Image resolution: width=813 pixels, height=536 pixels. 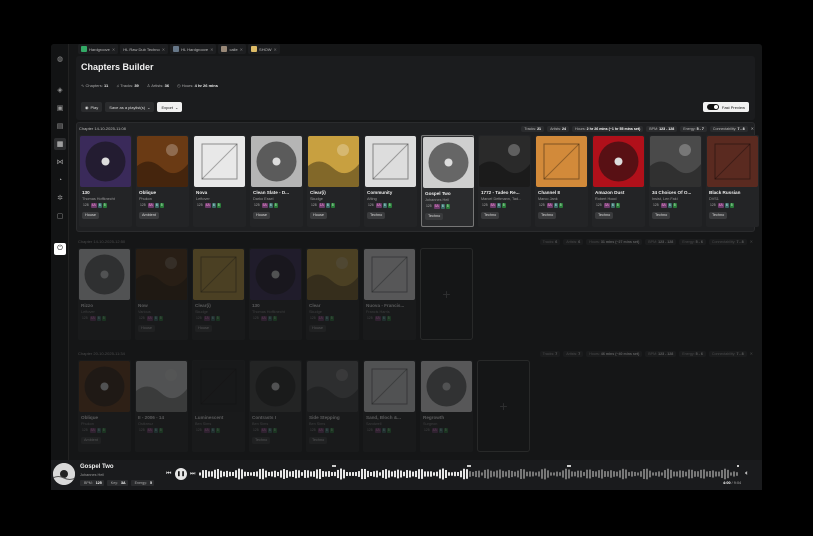 What do you see at coordinates (320, 318) in the screenshot?
I see `key-badge: 1A` at bounding box center [320, 318].